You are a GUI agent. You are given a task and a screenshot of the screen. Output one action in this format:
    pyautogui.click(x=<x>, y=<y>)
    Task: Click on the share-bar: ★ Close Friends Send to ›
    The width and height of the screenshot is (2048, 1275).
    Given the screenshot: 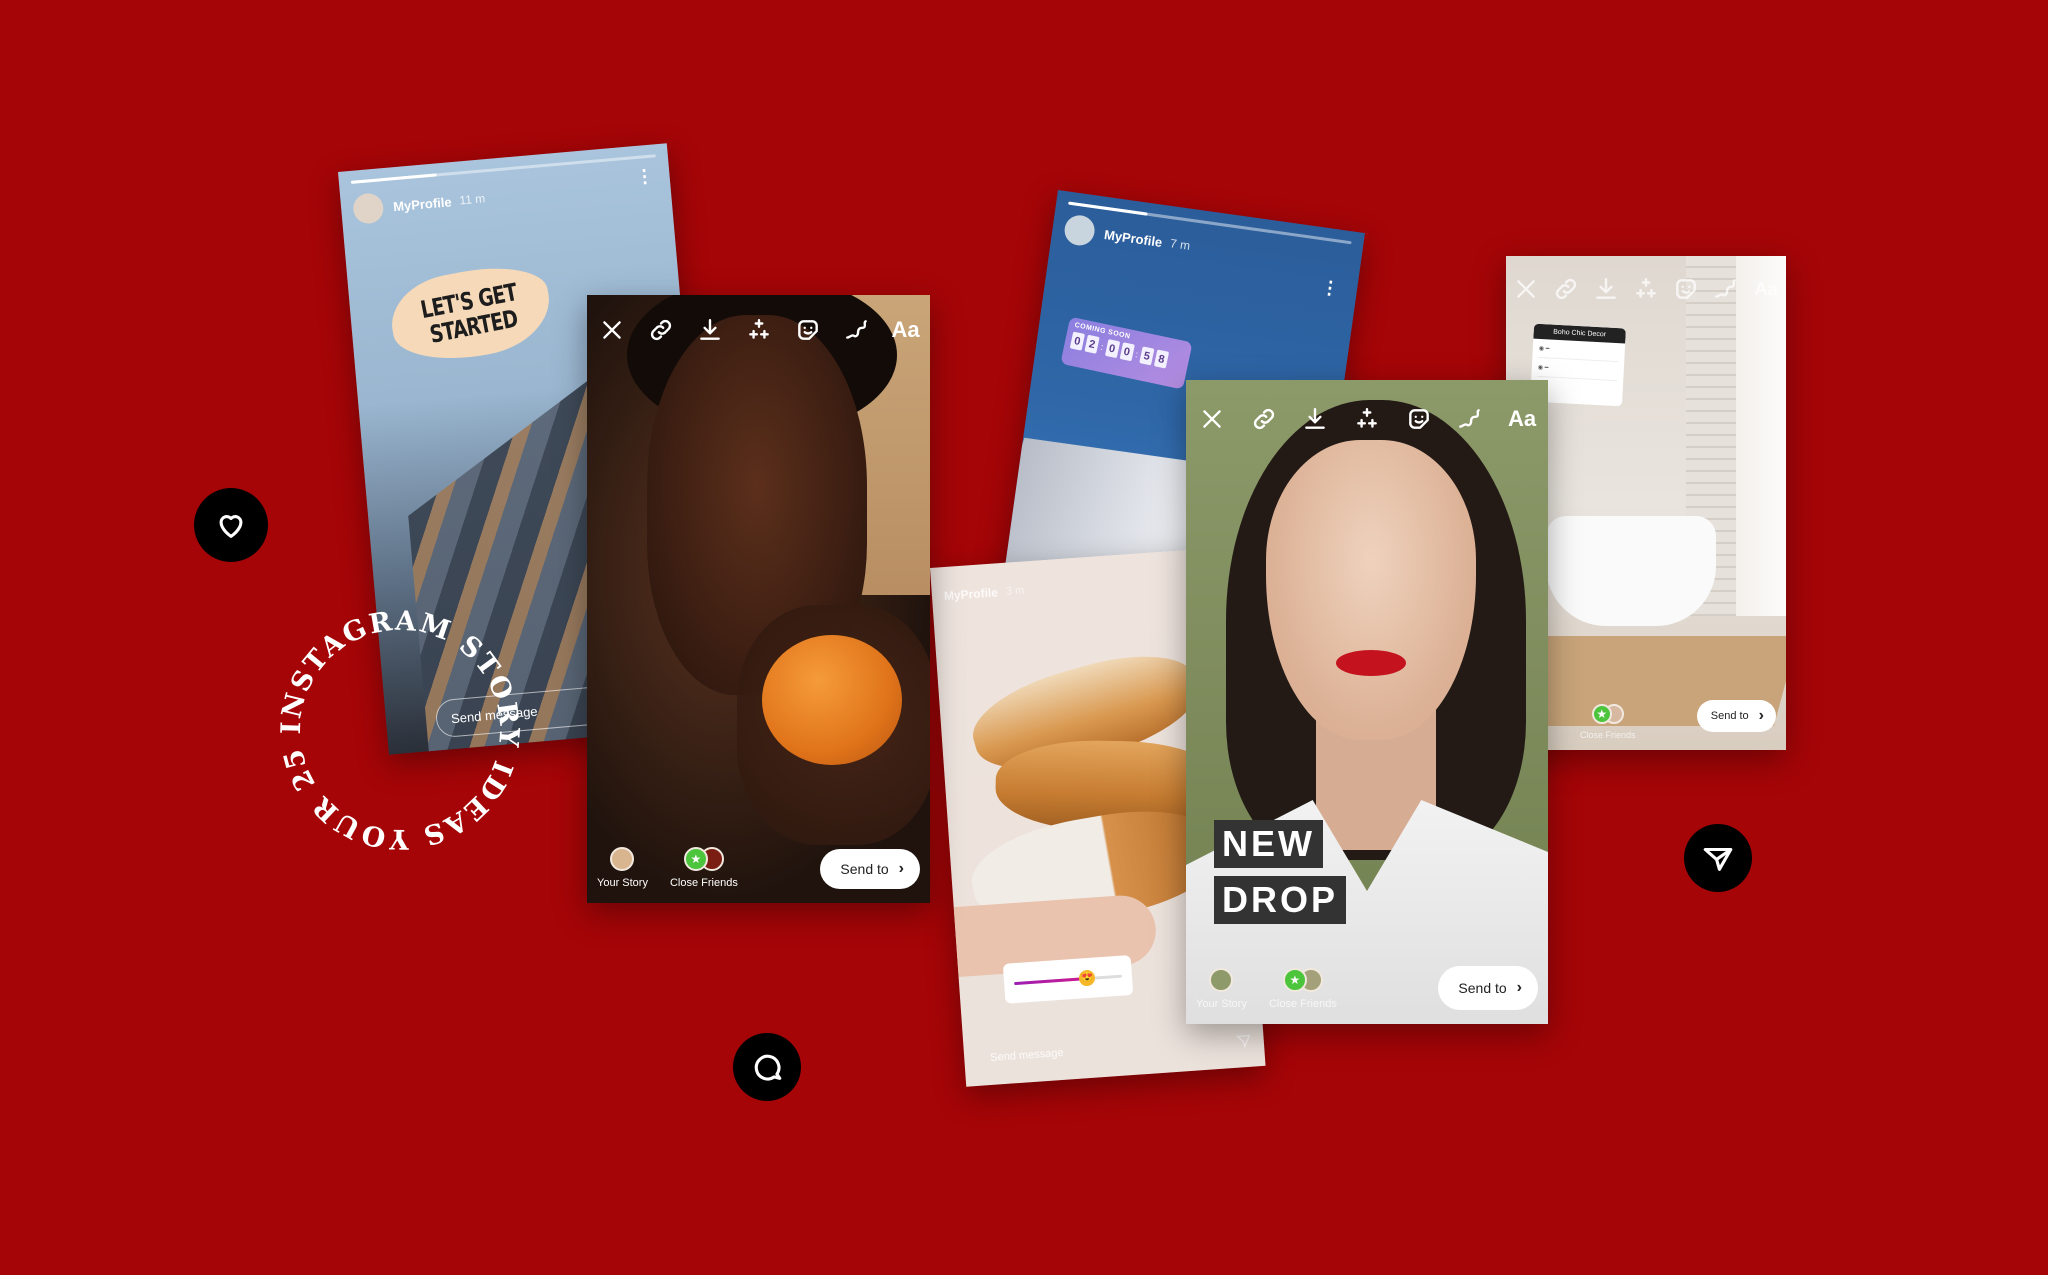 What is the action you would take?
    pyautogui.click(x=1646, y=720)
    